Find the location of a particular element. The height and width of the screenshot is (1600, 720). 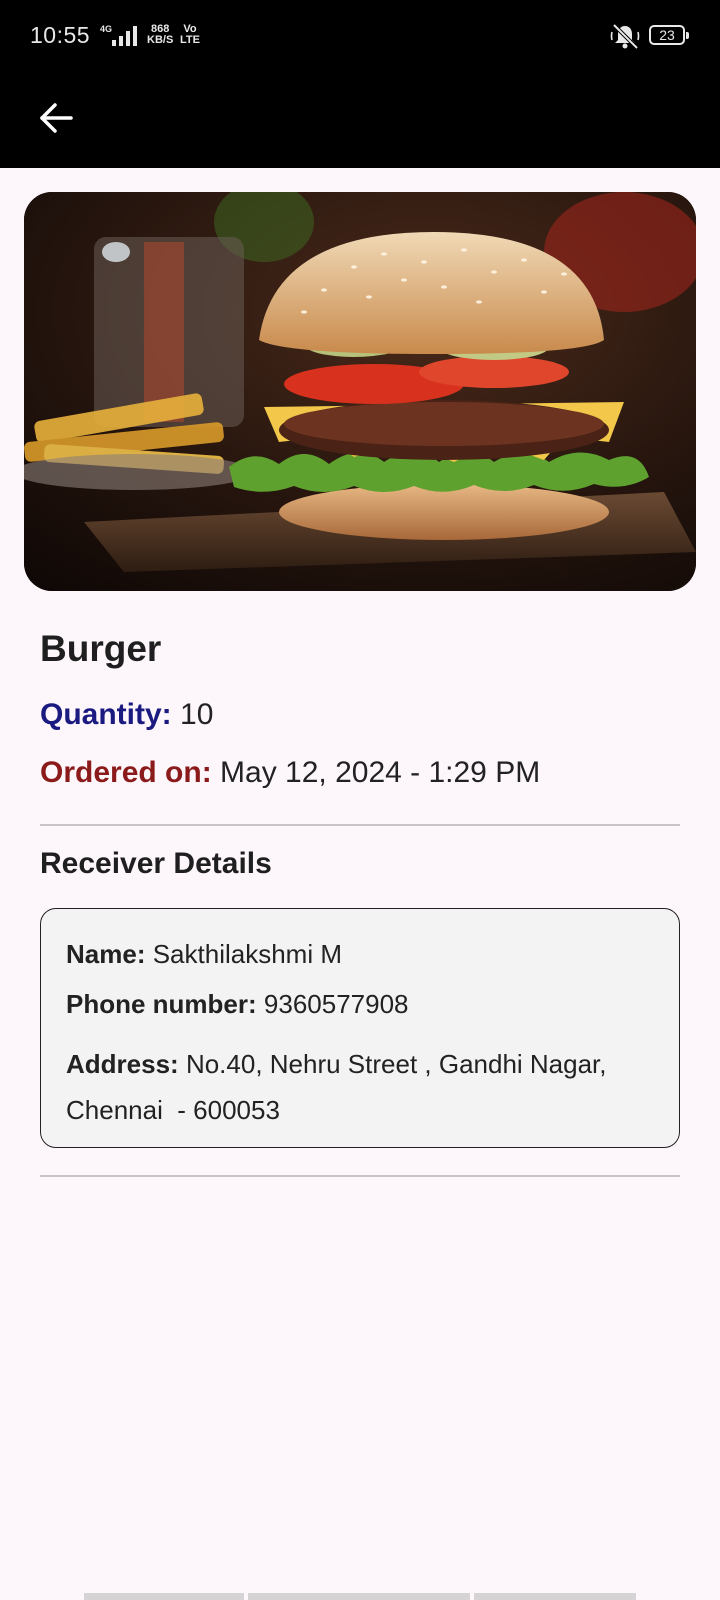

bell-off-icon is located at coordinates (625, 36).